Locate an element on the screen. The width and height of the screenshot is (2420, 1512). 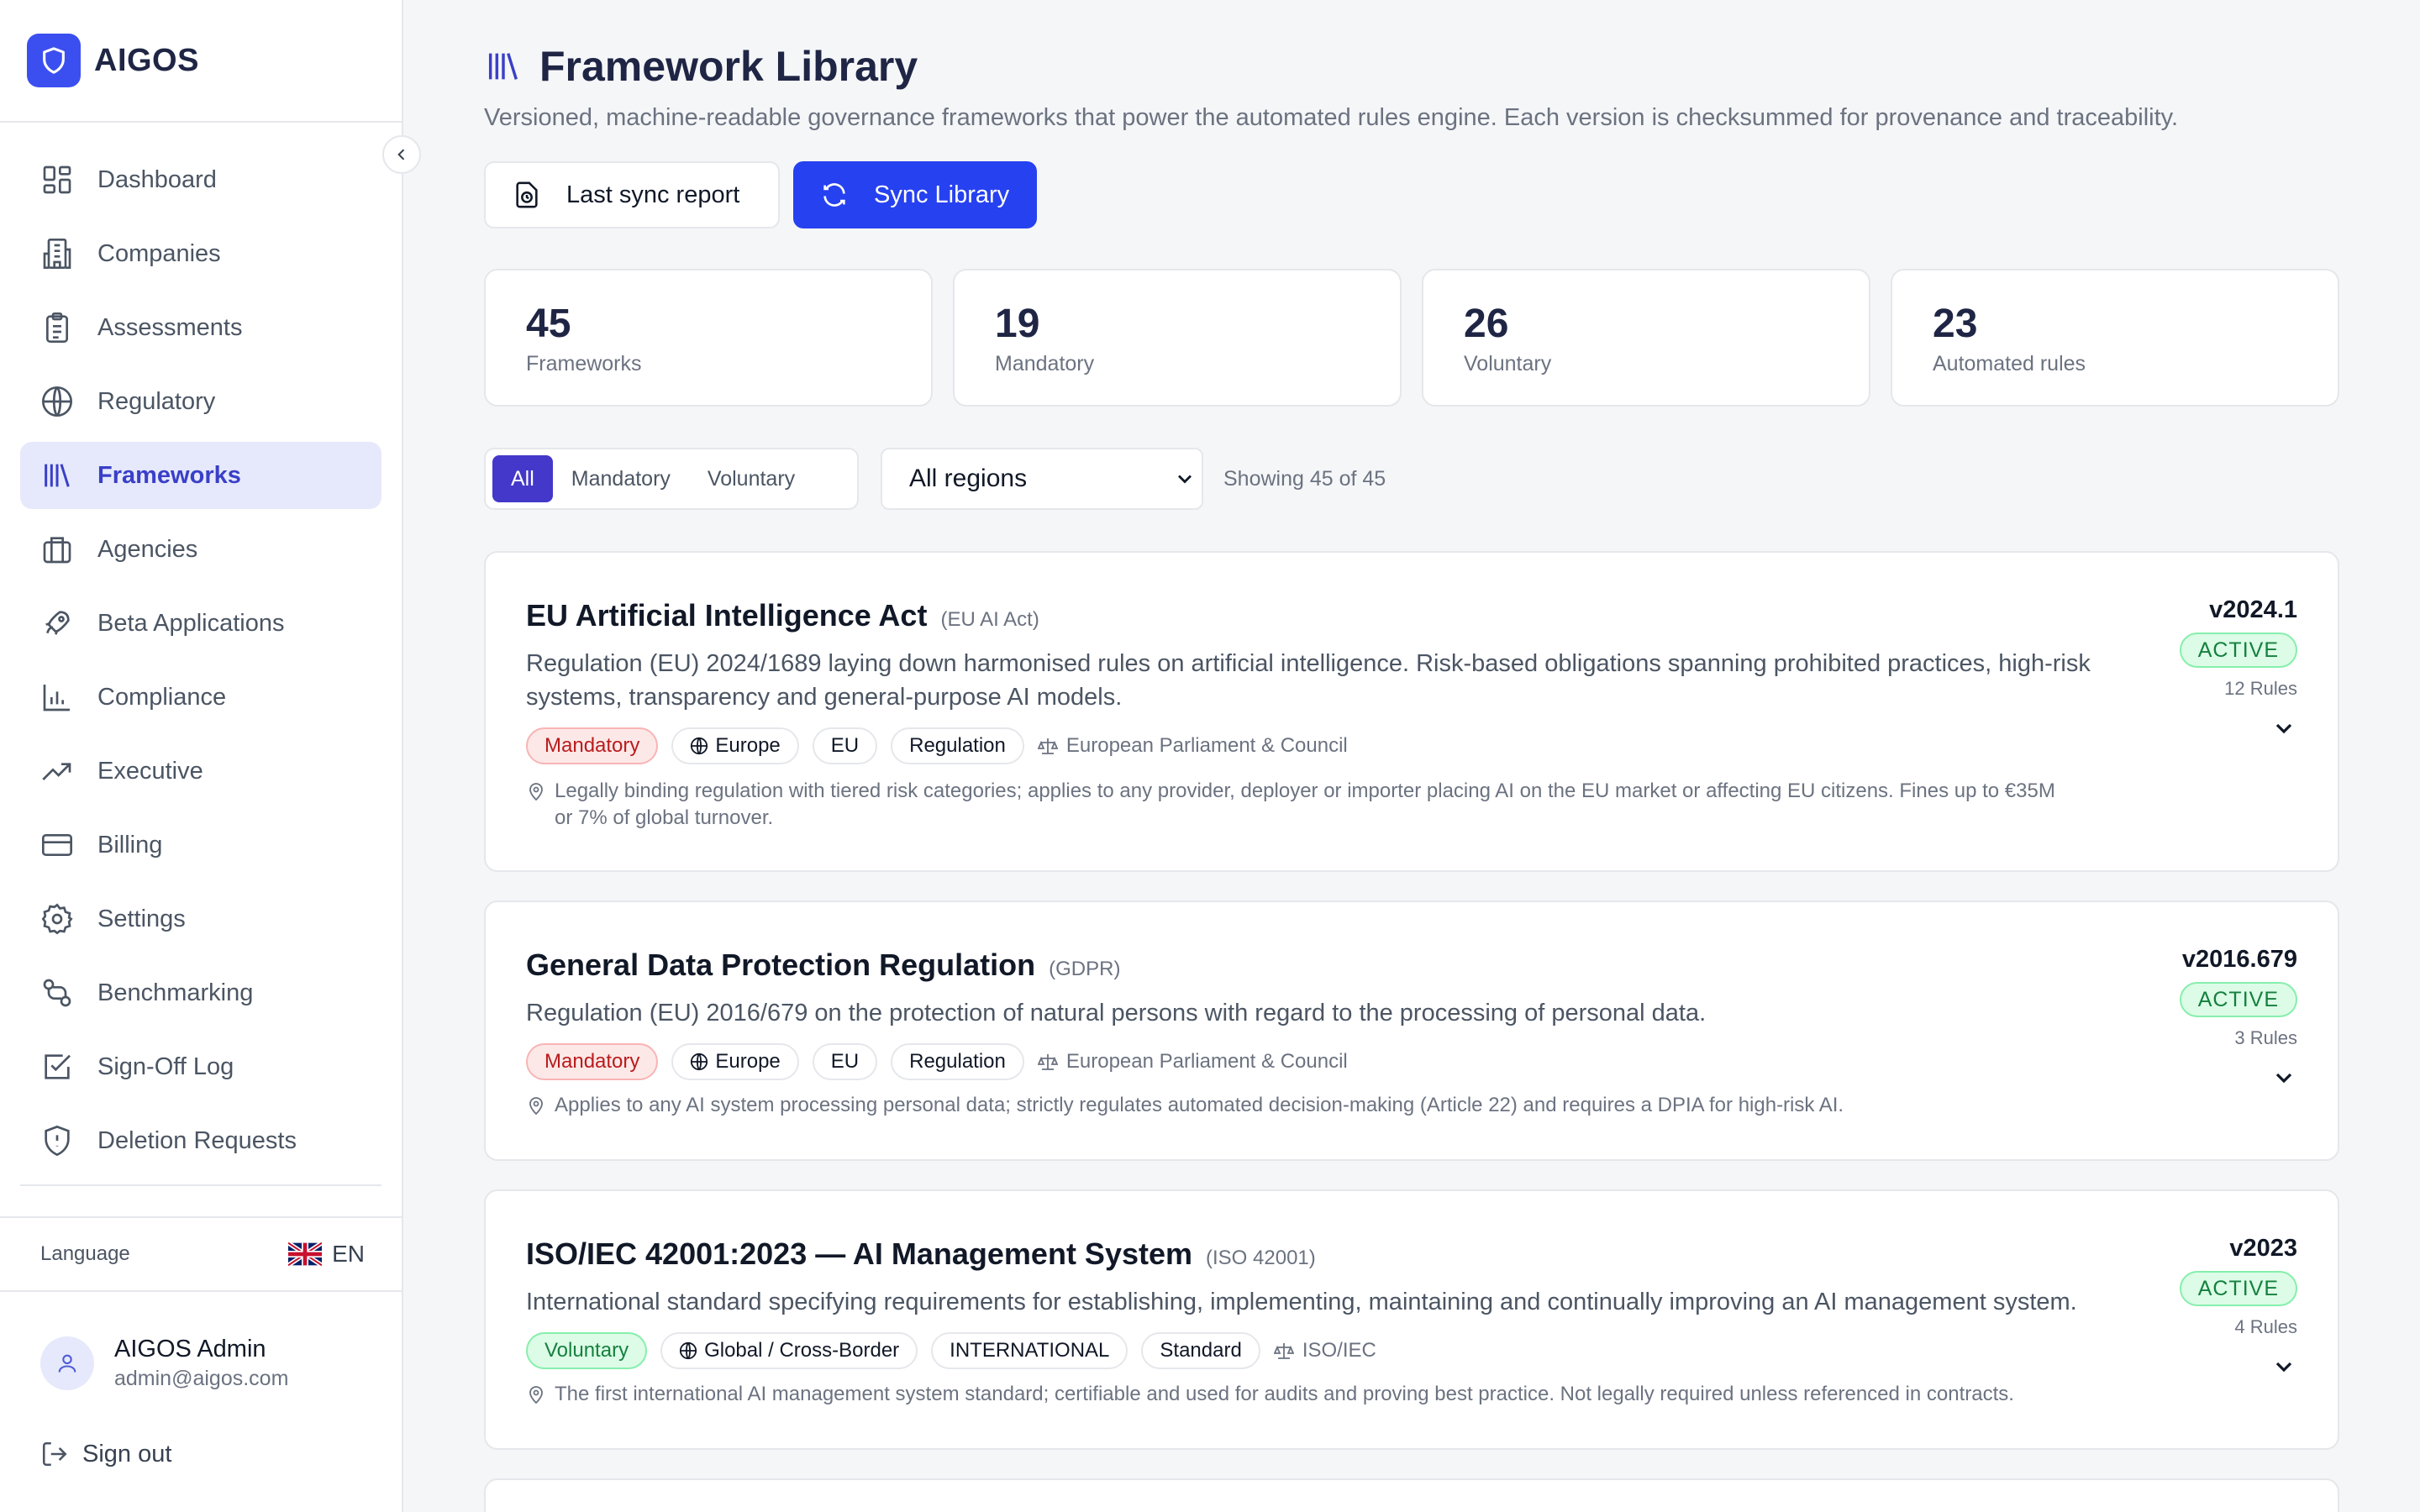
building-icon is located at coordinates (57, 254).